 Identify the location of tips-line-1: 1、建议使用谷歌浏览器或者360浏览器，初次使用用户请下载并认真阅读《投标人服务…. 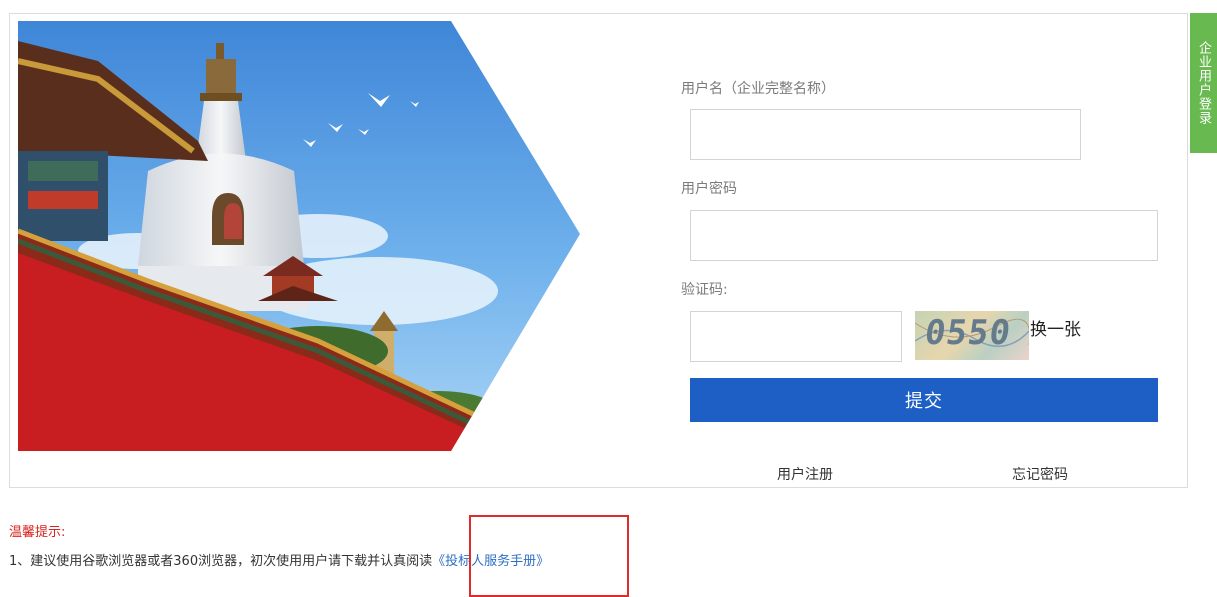
(279, 559).